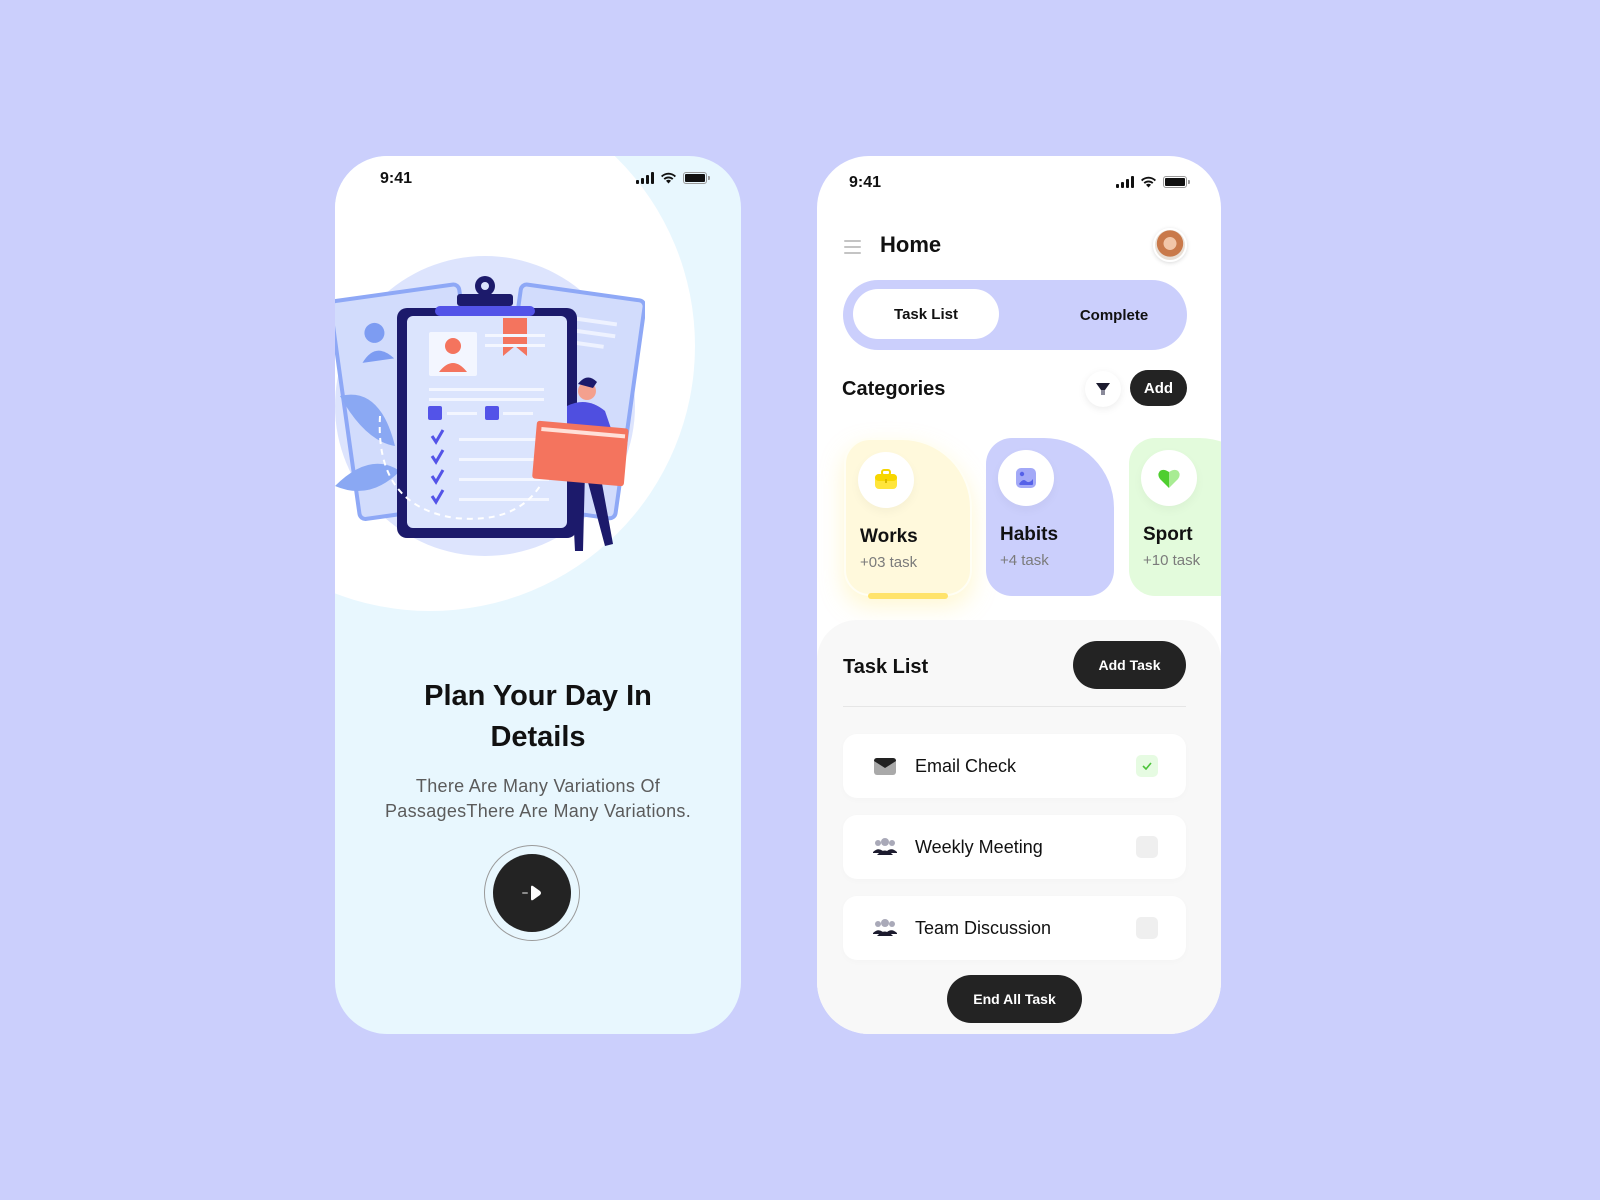 The height and width of the screenshot is (1200, 1600). I want to click on category-count: +4 task, so click(1024, 560).